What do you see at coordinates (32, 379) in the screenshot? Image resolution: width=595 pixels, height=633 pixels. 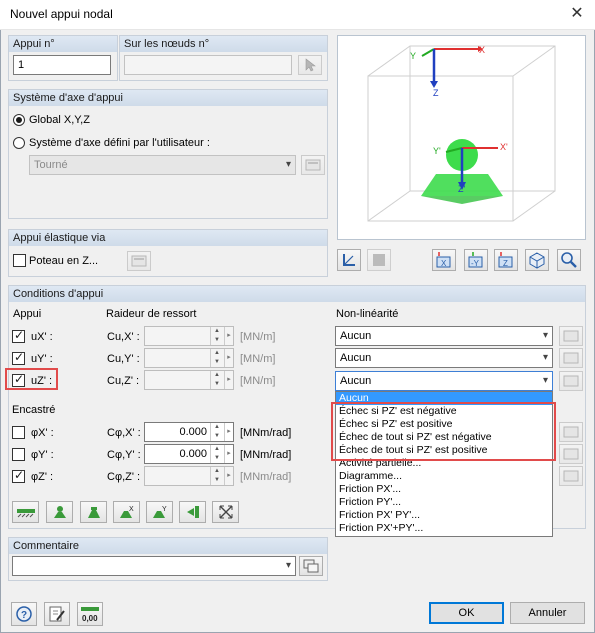 I see `uz-checkbox: uZ' :` at bounding box center [32, 379].